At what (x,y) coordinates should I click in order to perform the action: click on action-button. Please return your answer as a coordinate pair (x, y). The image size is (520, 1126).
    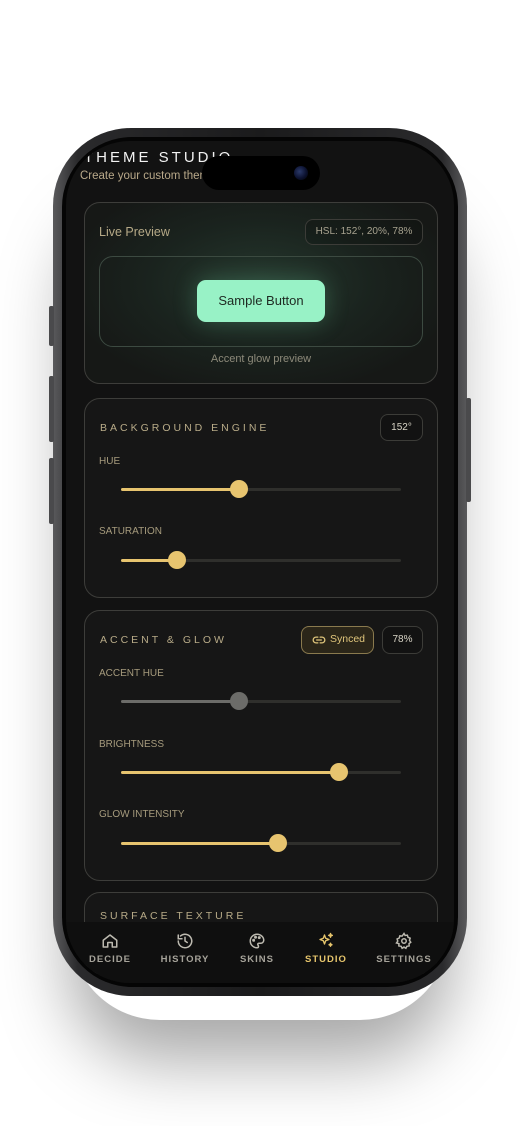
    Looking at the image, I should click on (51, 326).